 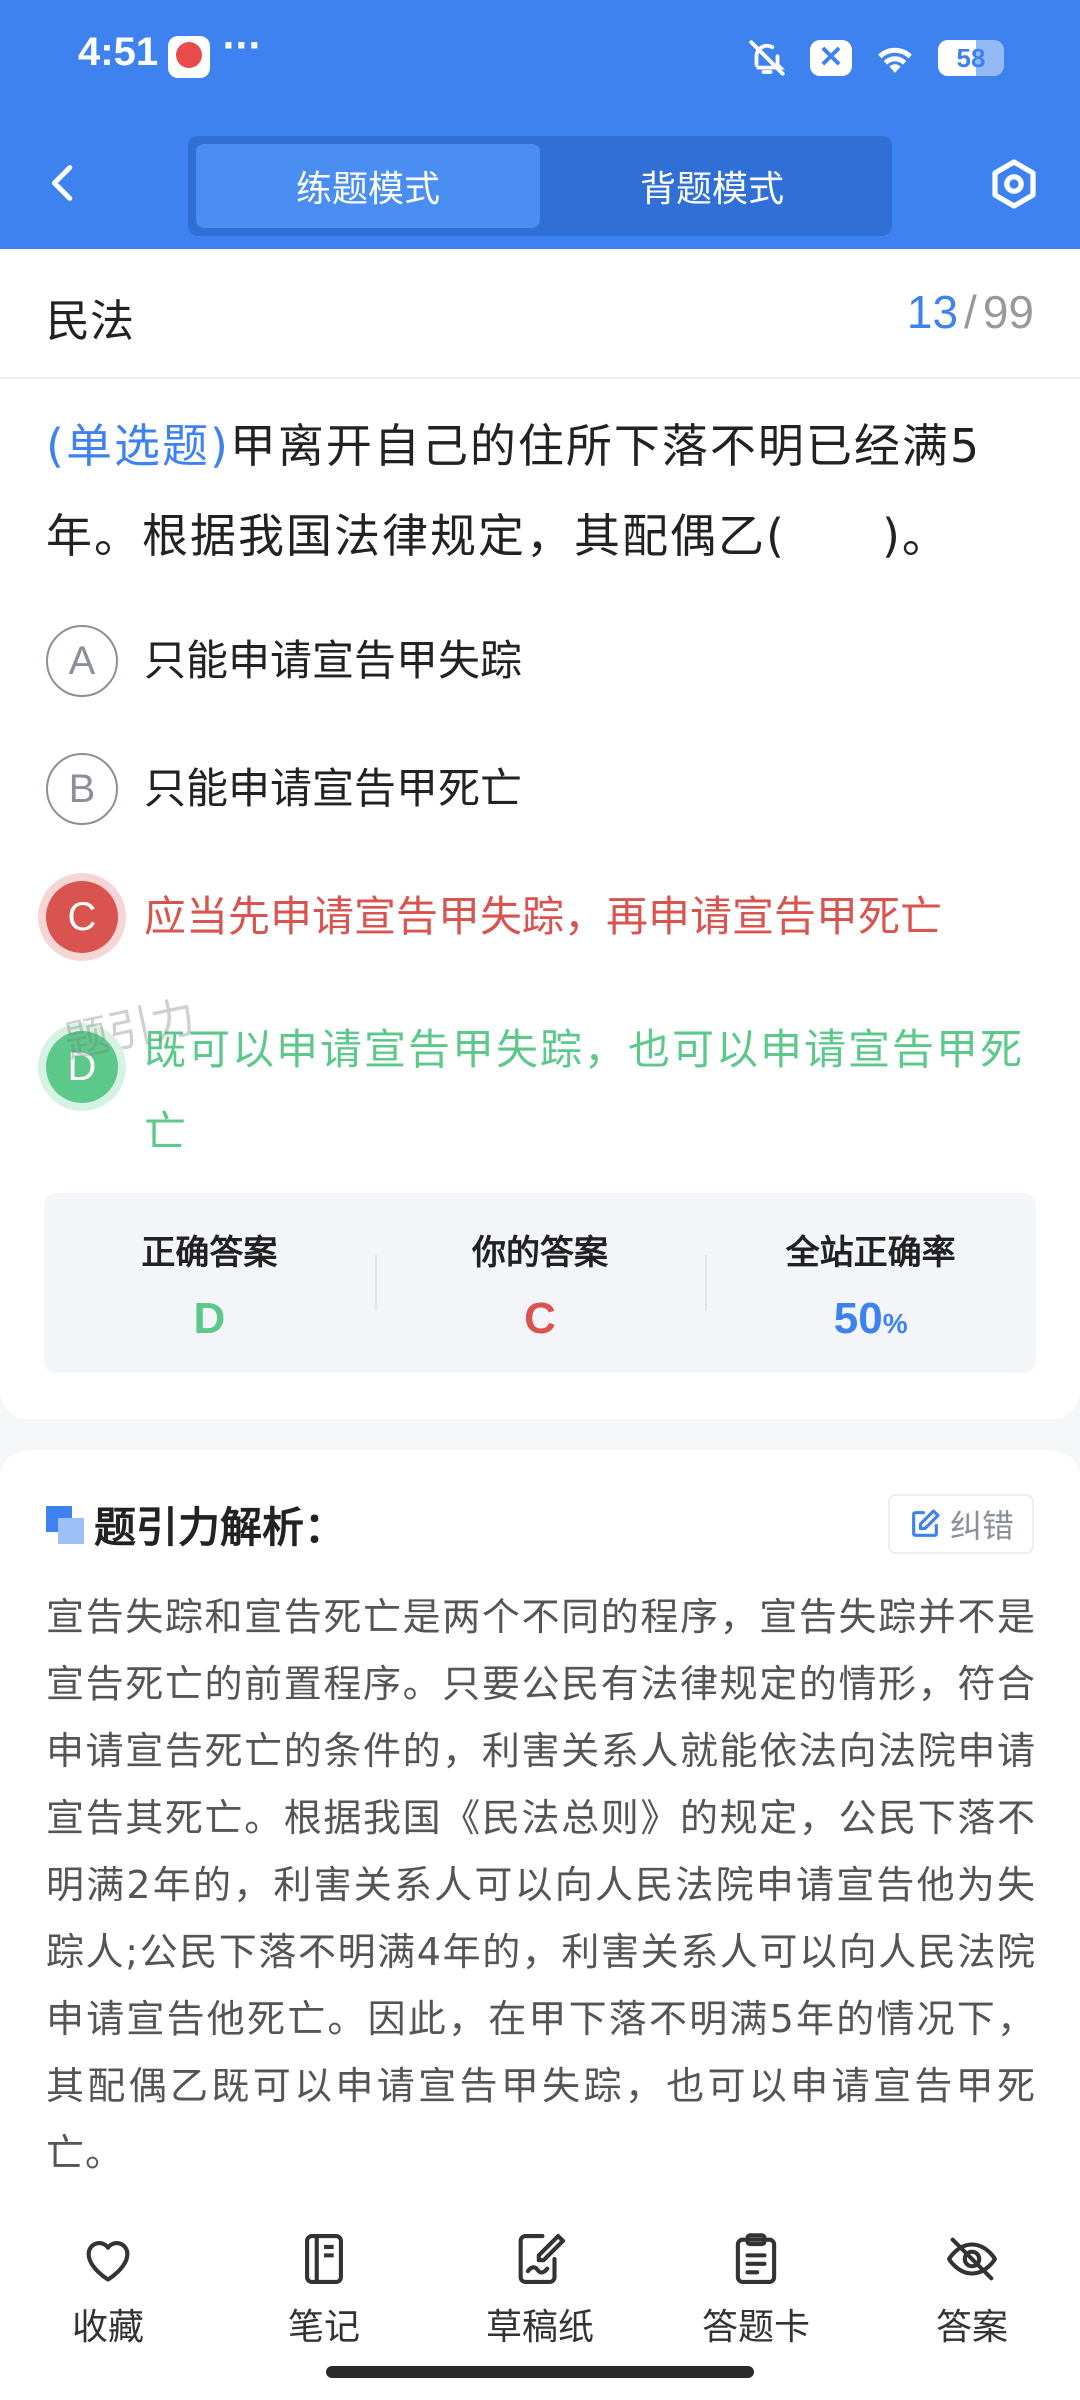 I want to click on my-answer-value: C, so click(x=540, y=1318).